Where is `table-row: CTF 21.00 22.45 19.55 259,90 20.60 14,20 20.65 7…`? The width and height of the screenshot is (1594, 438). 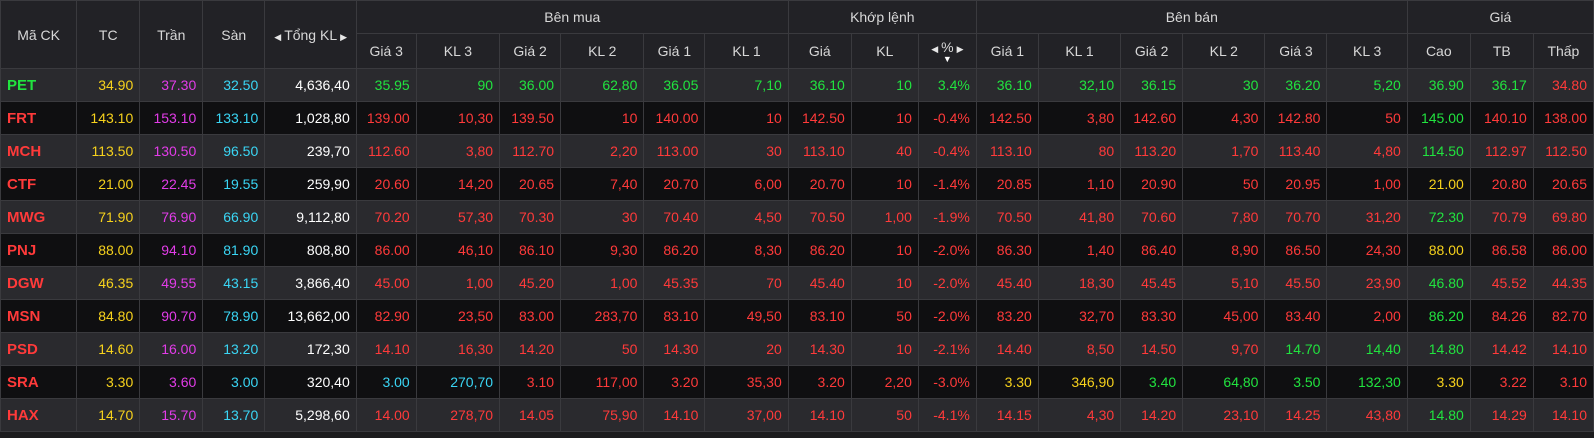 table-row: CTF 21.00 22.45 19.55 259,90 20.60 14,20 20.65 7… is located at coordinates (797, 184).